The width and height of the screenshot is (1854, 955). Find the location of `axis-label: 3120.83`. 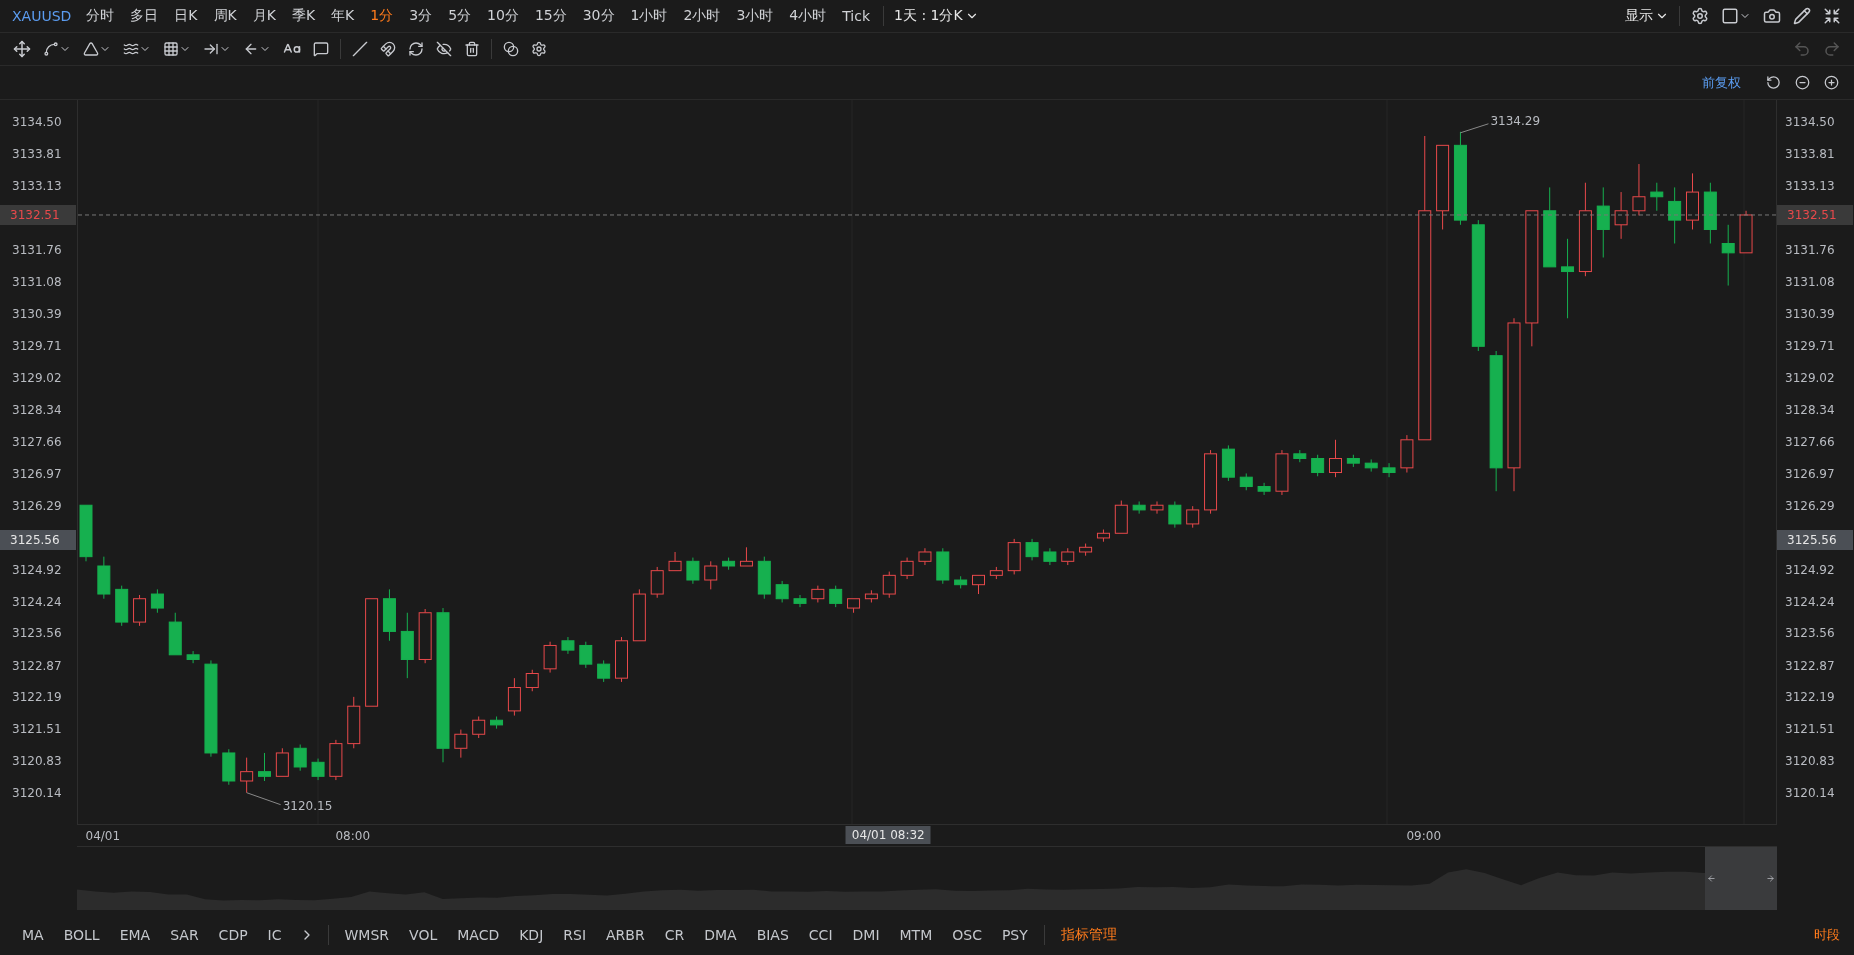

axis-label: 3120.83 is located at coordinates (37, 760).